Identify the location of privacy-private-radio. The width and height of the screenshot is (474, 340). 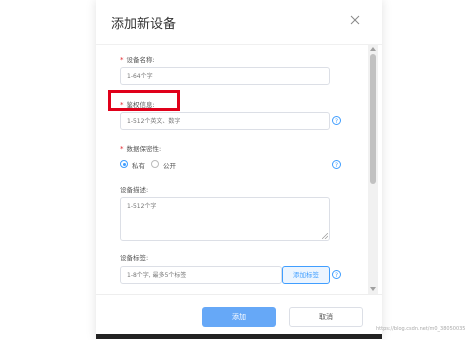
(124, 164).